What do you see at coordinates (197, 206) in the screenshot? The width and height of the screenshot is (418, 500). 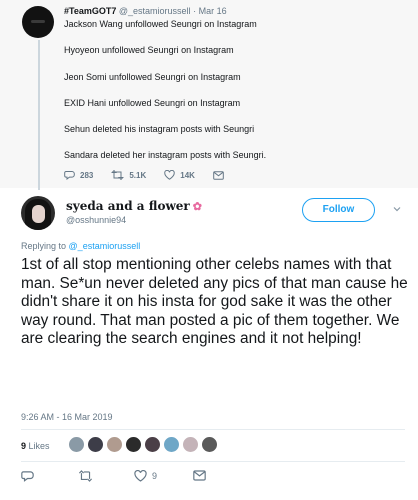 I see `flower-icon: ✿` at bounding box center [197, 206].